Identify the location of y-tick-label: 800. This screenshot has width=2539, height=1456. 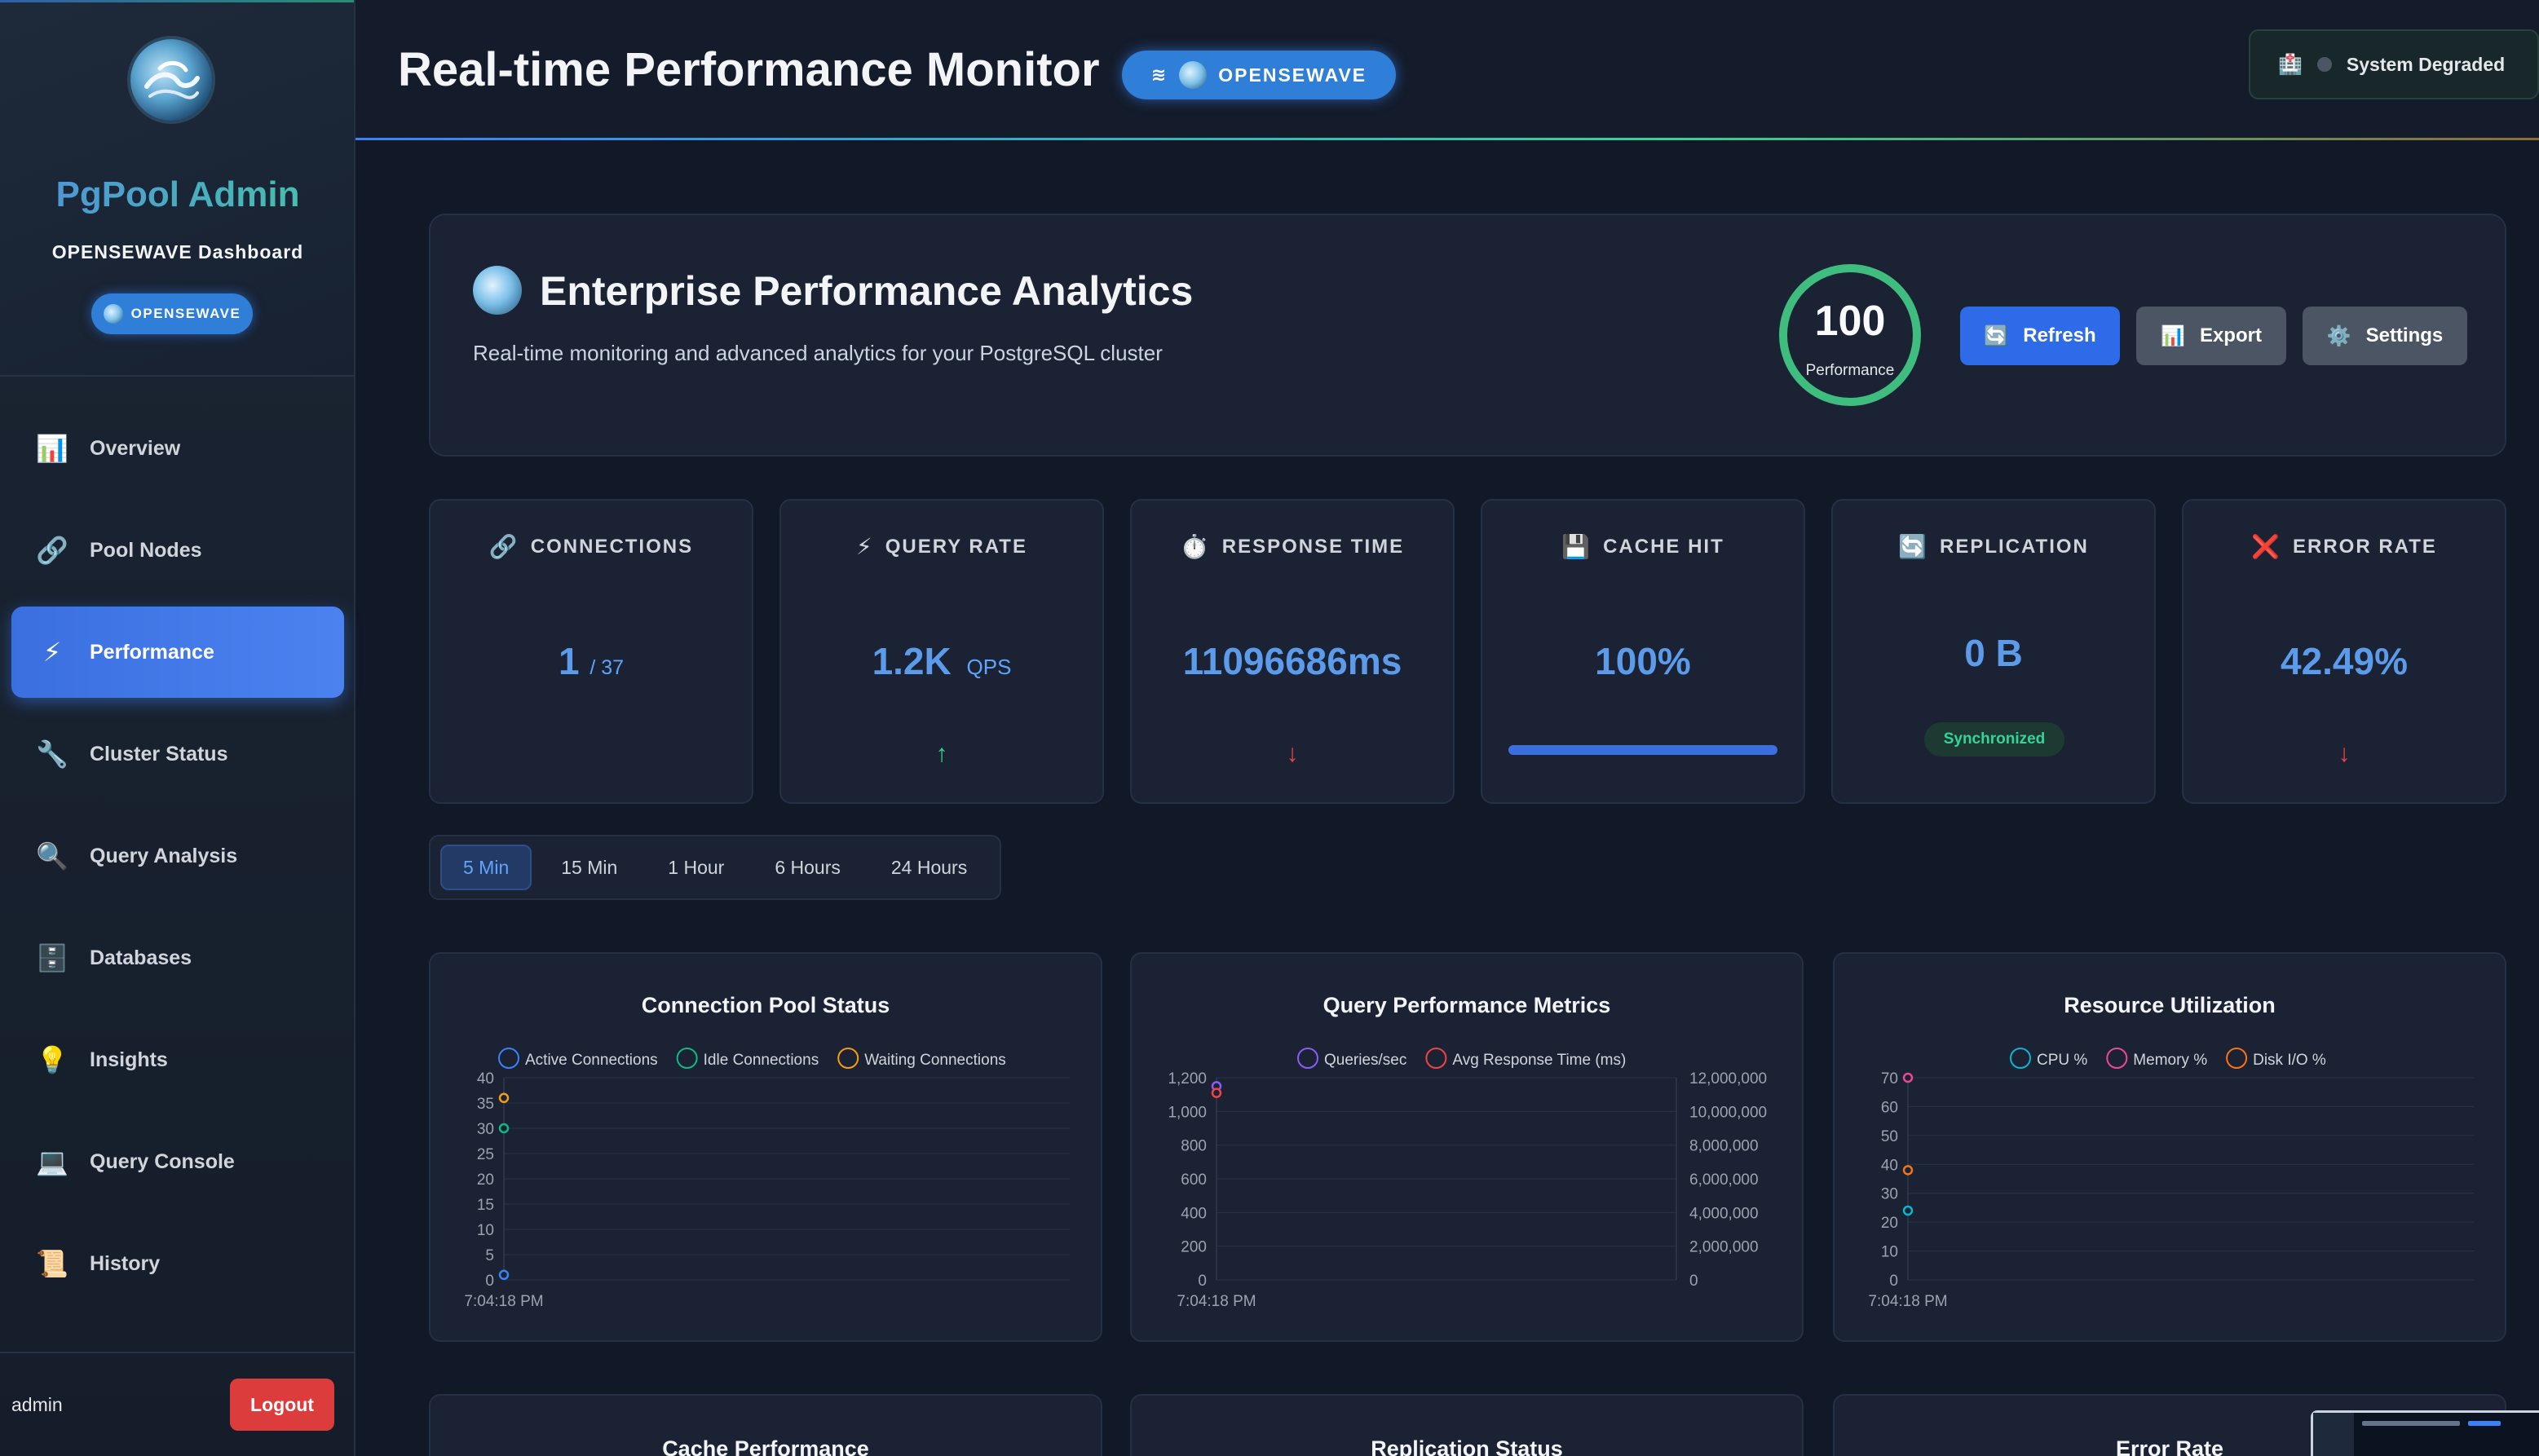
(1194, 1146).